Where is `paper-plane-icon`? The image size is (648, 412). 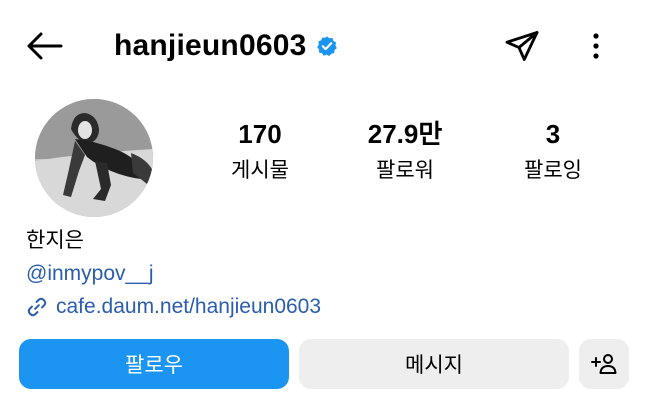 paper-plane-icon is located at coordinates (522, 46).